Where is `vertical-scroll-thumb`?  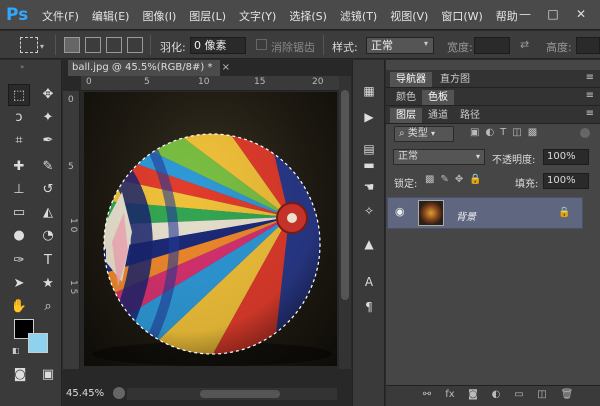
vertical-scroll-thumb is located at coordinates (345, 195).